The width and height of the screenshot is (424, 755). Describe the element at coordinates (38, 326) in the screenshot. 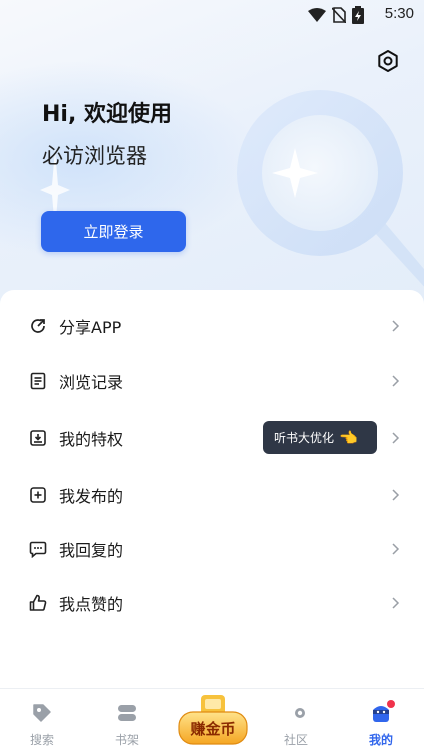

I see `share-icon` at that location.